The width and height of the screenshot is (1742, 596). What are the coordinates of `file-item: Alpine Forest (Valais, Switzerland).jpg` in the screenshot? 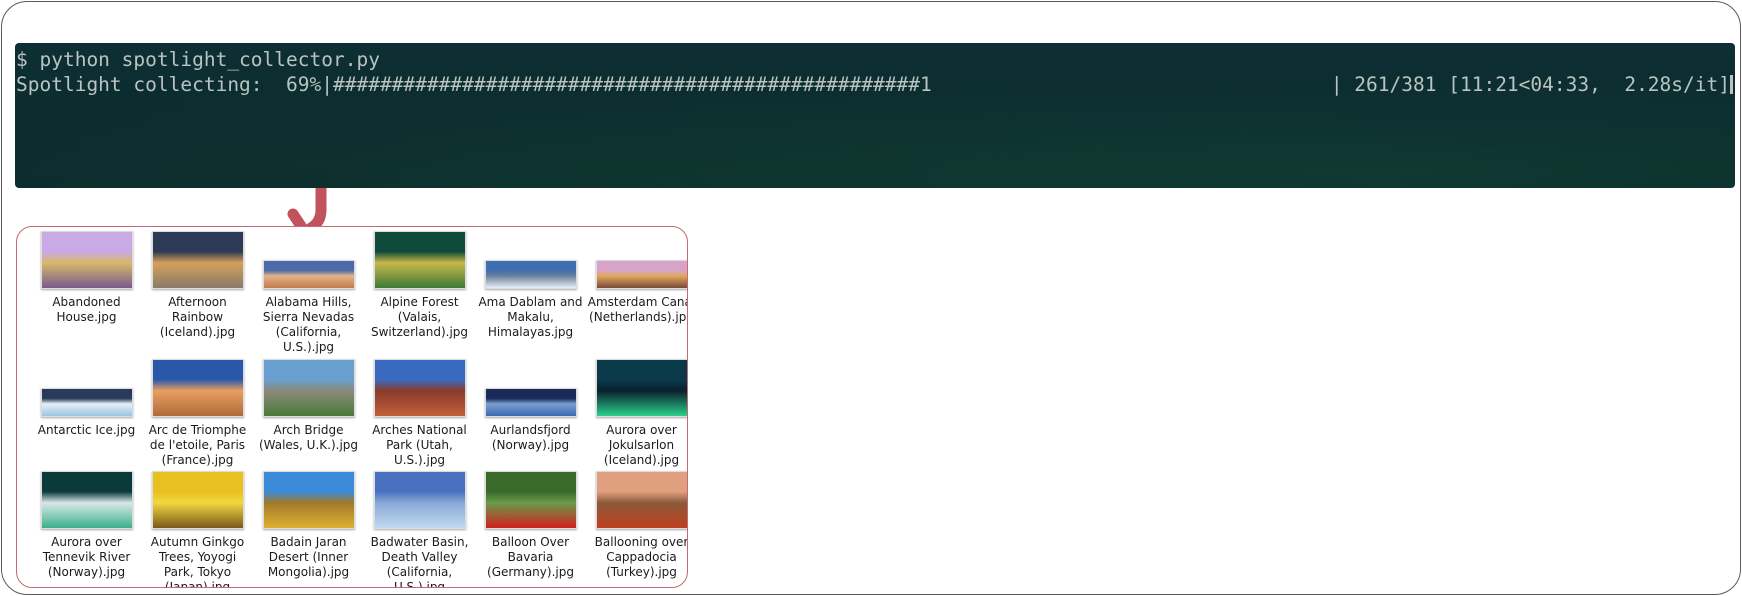 It's located at (419, 295).